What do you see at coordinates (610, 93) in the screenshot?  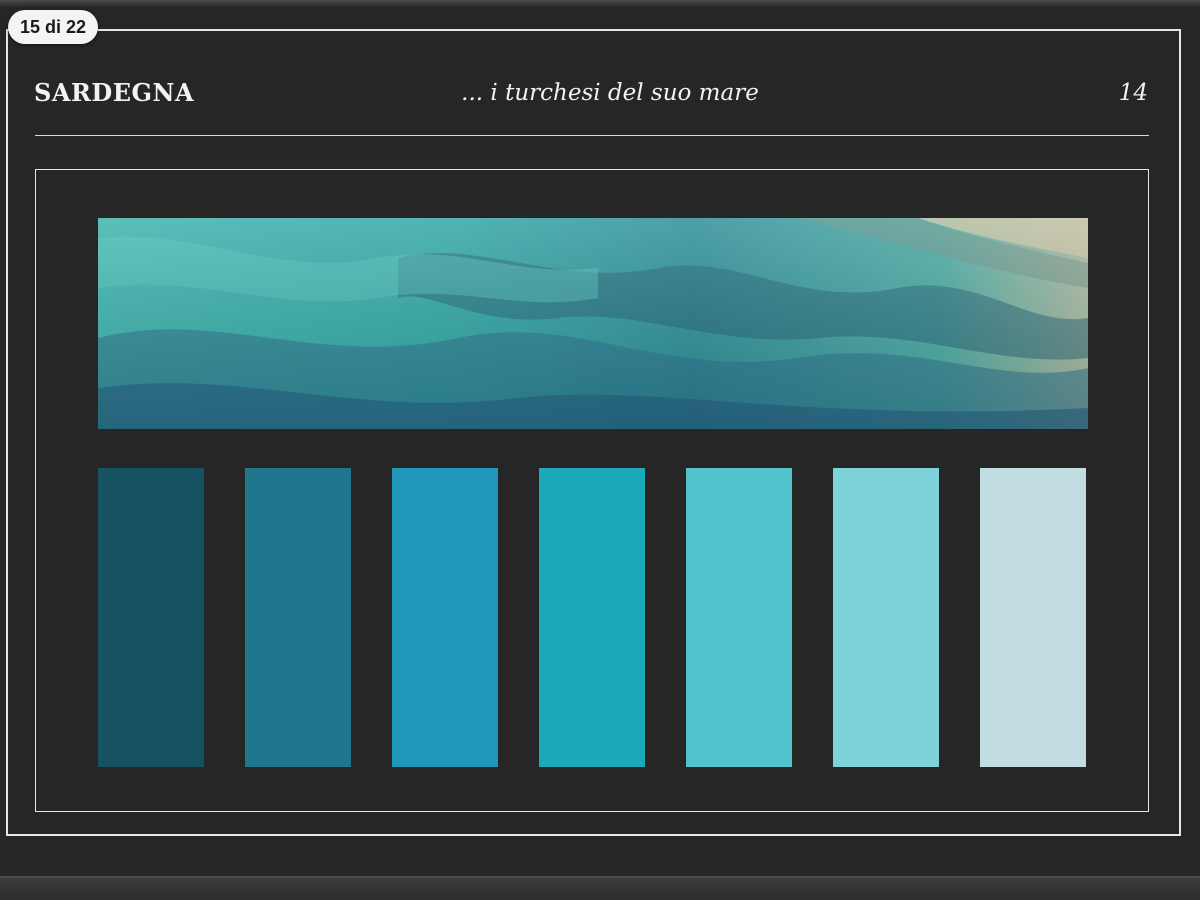 I see `page-subtitle: ... i turchesi del suo mare` at bounding box center [610, 93].